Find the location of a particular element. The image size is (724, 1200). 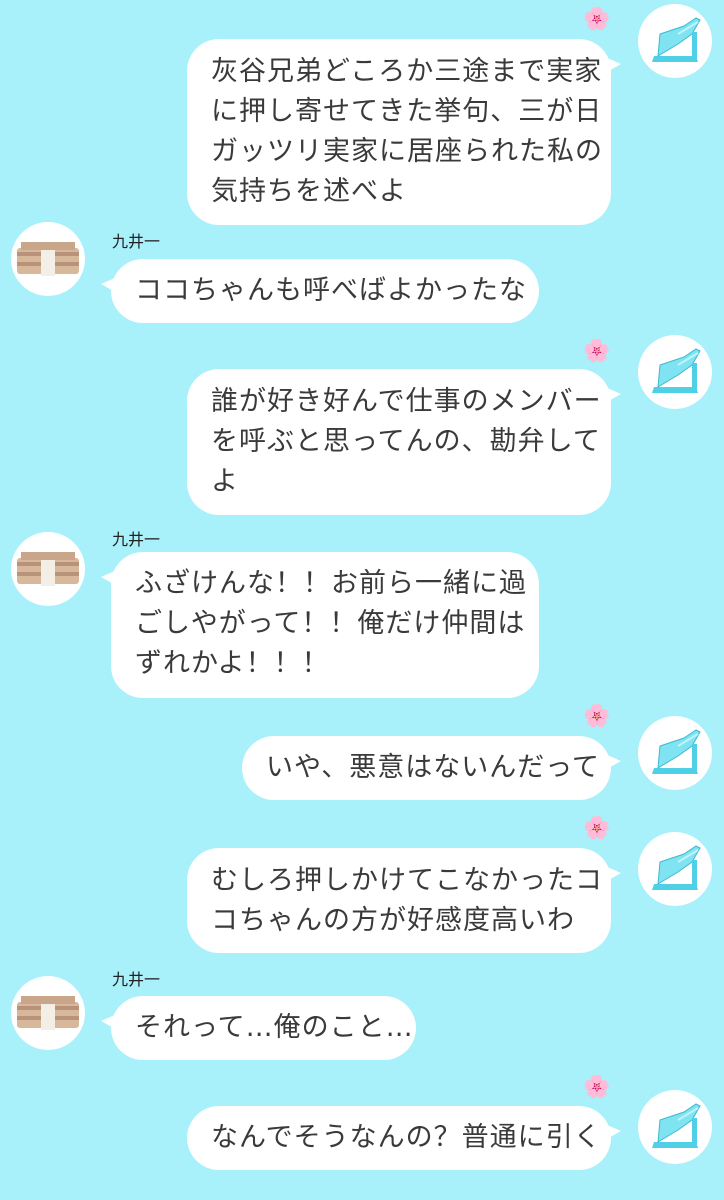

message-bubble: なんでそうなんの？普通に引く is located at coordinates (404, 1138).